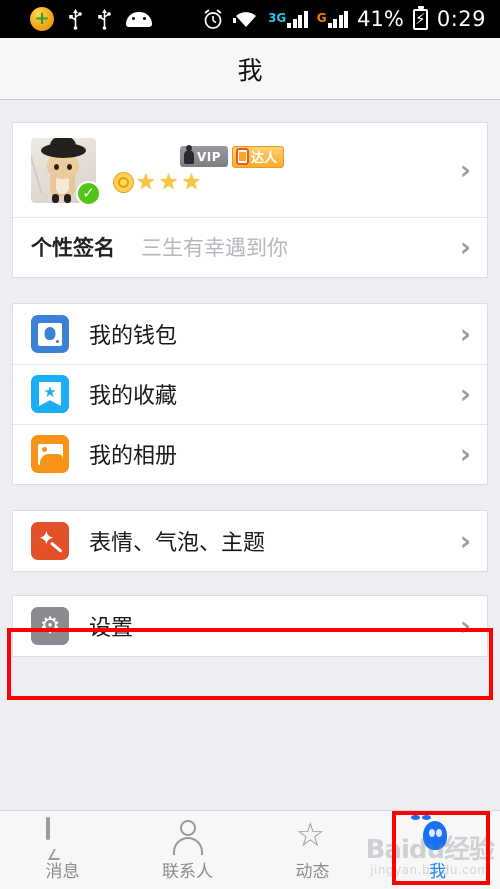 The width and height of the screenshot is (500, 889). What do you see at coordinates (380, 19) in the screenshot?
I see `battery-percent-label: 41%` at bounding box center [380, 19].